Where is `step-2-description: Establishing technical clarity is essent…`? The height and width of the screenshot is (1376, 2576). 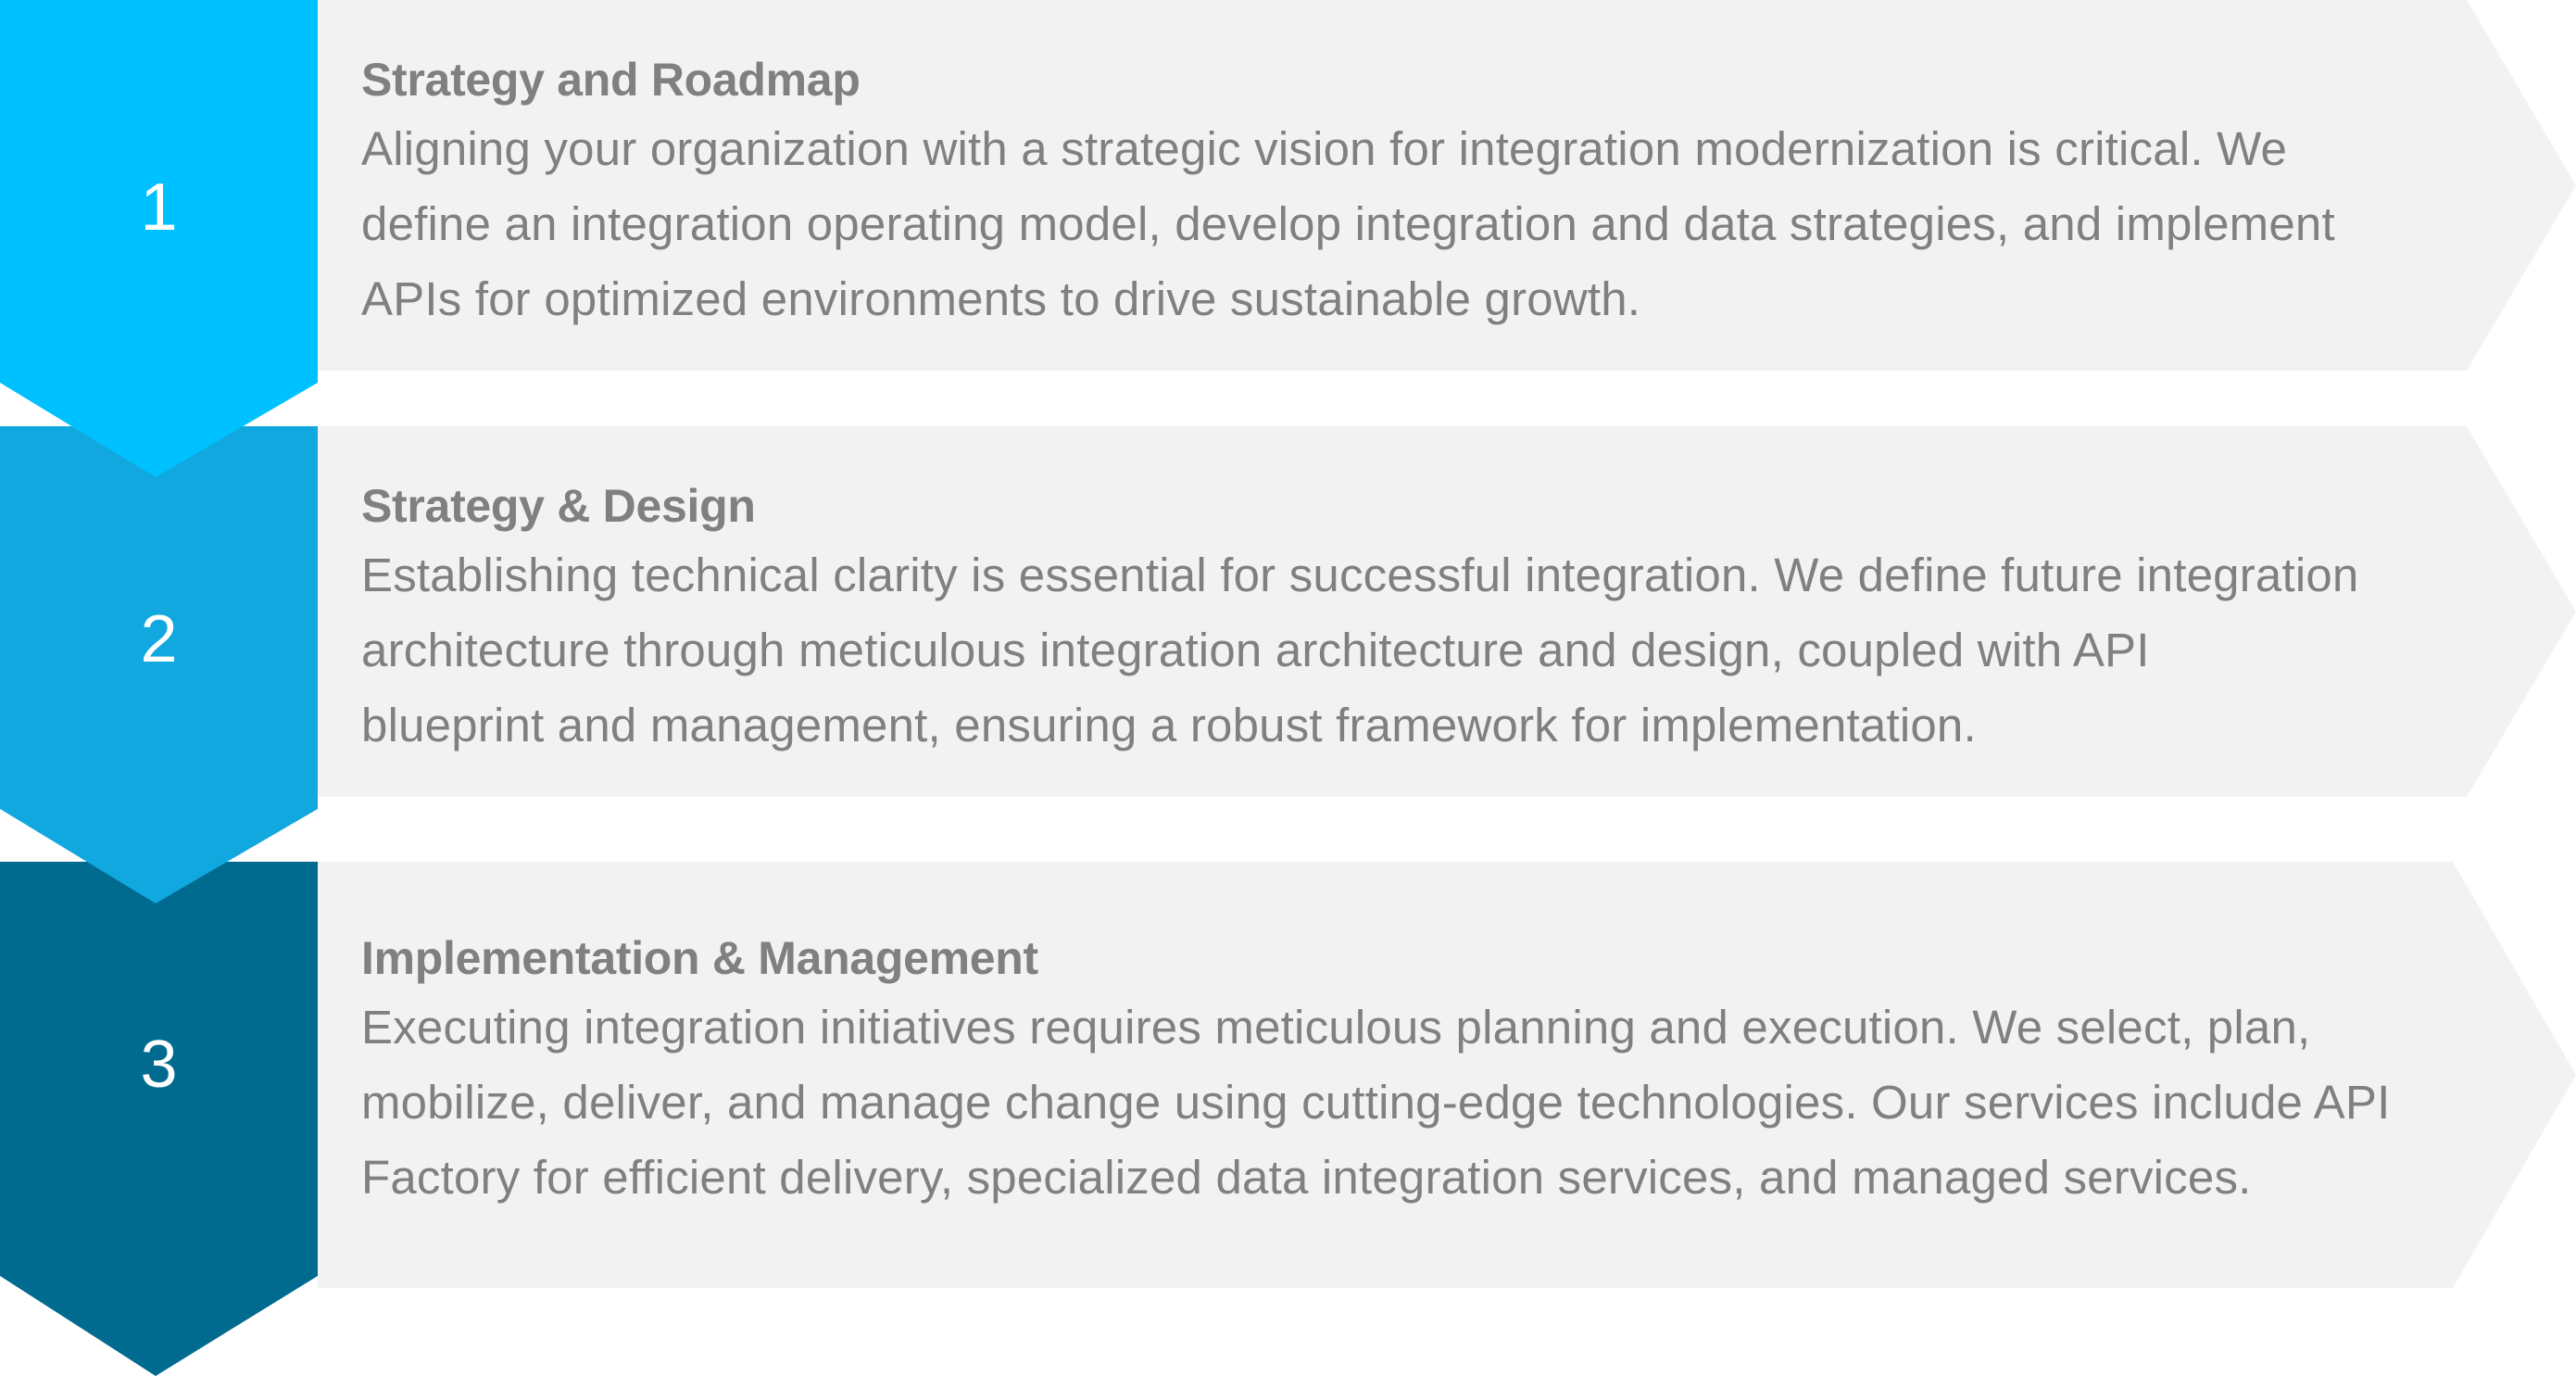 step-2-description: Establishing technical clarity is essent… is located at coordinates (1360, 650).